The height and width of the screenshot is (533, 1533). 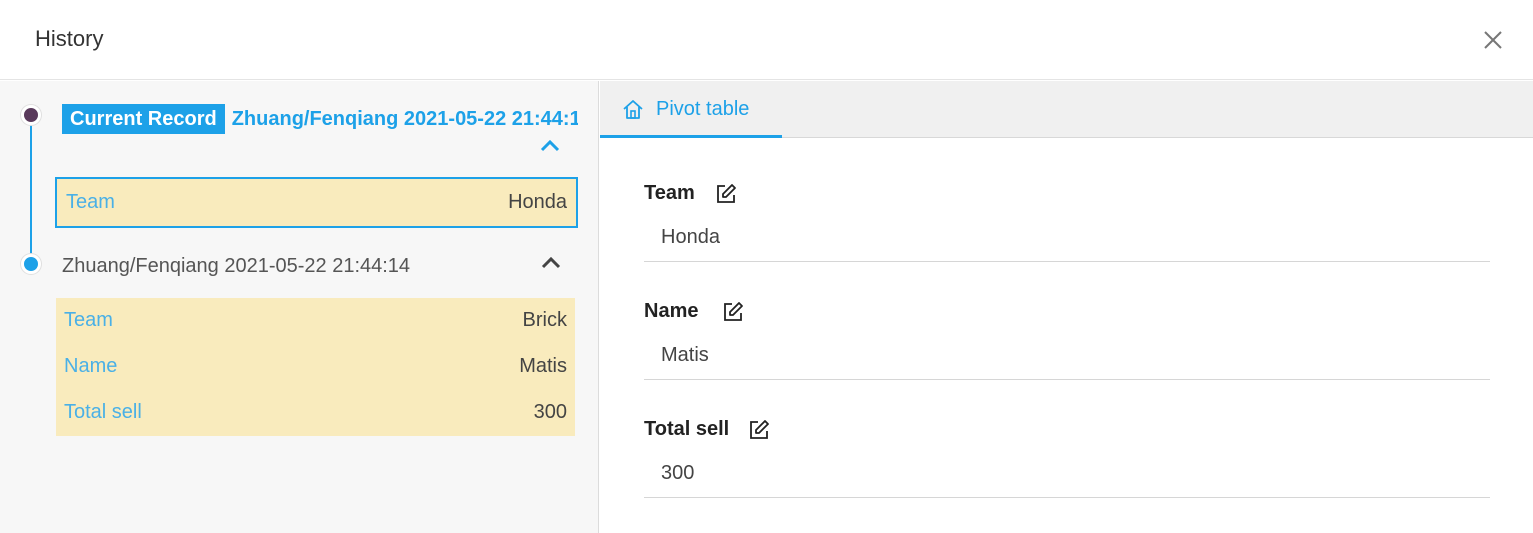 I want to click on field-total-sell: Total sell 300, so click(x=1067, y=473).